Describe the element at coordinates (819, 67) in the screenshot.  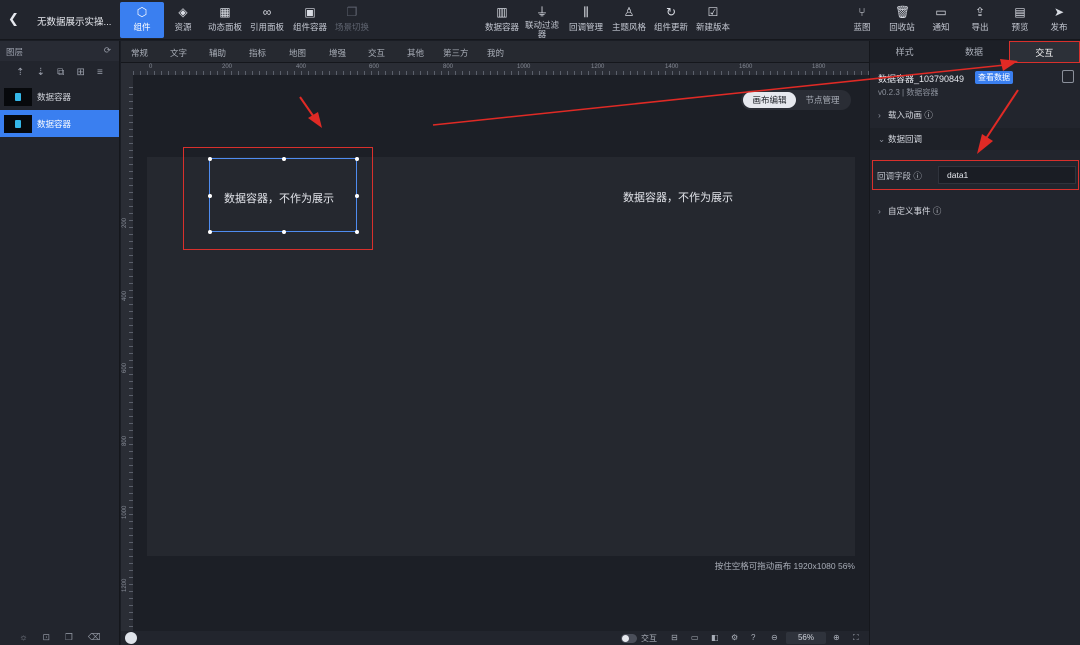
I see `ruler-label: 1800` at that location.